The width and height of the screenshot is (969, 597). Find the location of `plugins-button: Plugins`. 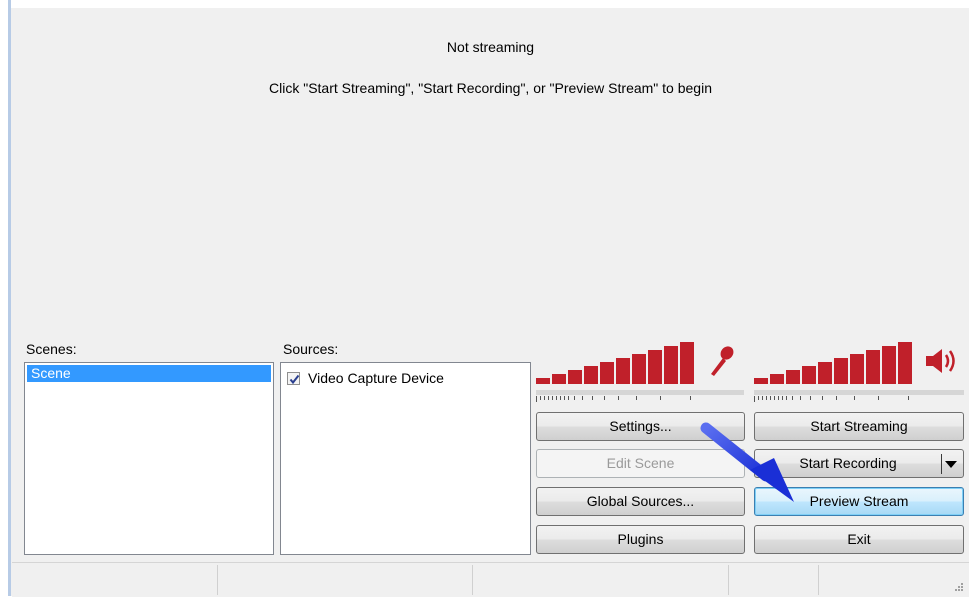

plugins-button: Plugins is located at coordinates (640, 539).